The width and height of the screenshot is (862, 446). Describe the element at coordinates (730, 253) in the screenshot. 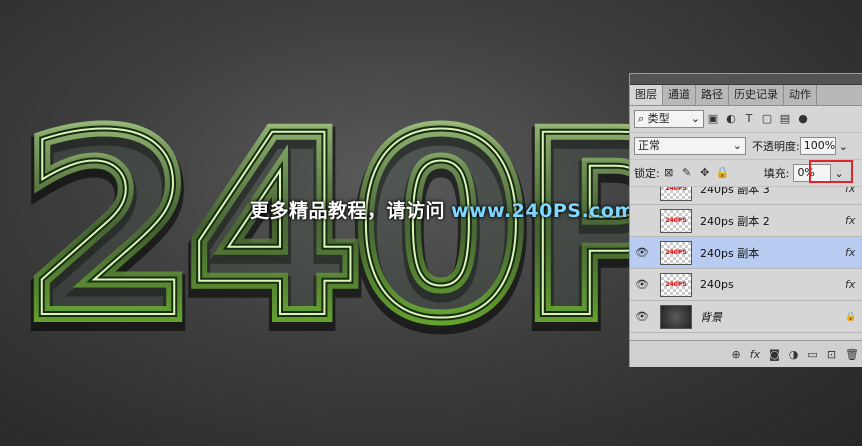

I see `layer-name: 240ps 副本` at that location.